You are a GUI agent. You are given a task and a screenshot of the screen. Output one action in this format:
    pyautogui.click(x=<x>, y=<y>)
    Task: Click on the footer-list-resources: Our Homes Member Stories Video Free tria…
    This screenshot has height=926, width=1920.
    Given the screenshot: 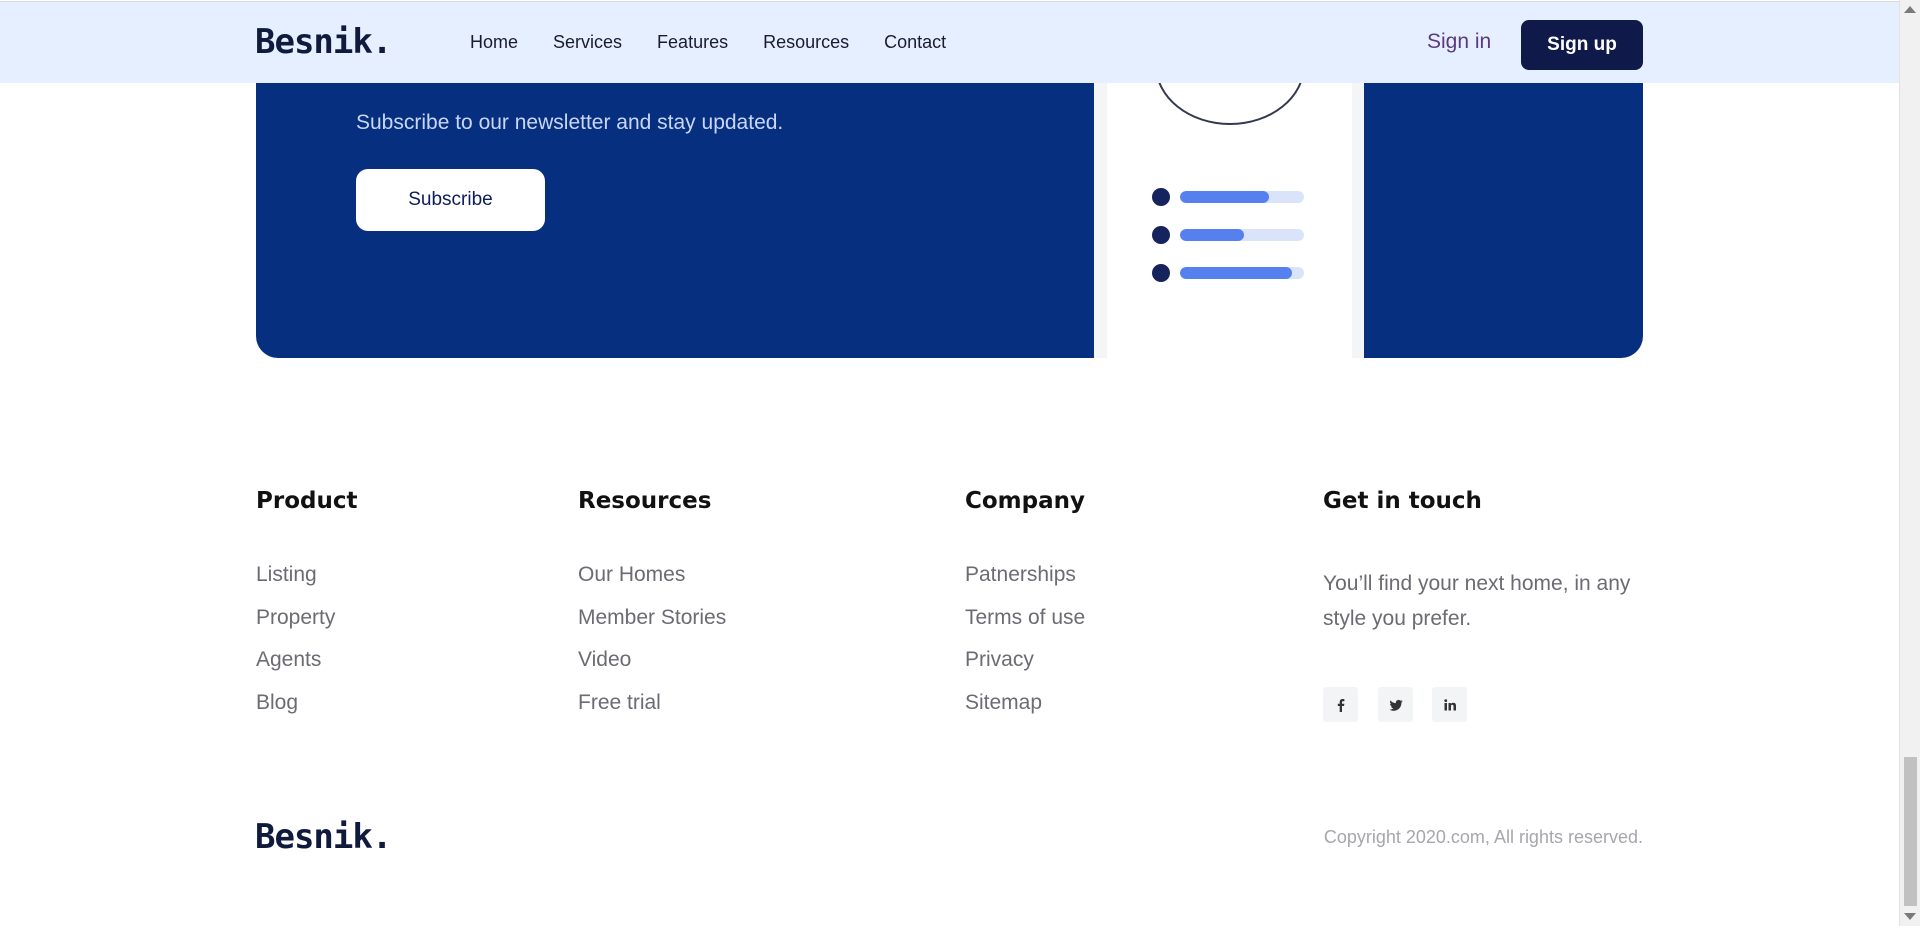 What is the action you would take?
    pyautogui.click(x=652, y=648)
    